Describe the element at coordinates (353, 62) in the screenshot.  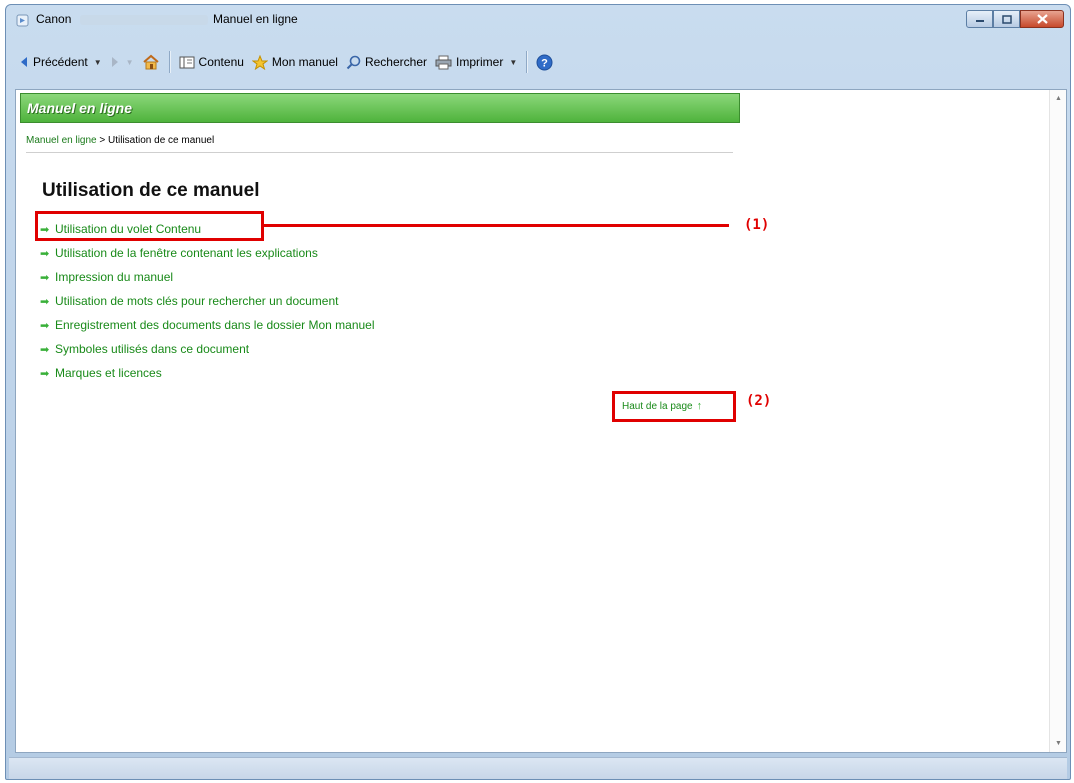
I see `search-icon` at that location.